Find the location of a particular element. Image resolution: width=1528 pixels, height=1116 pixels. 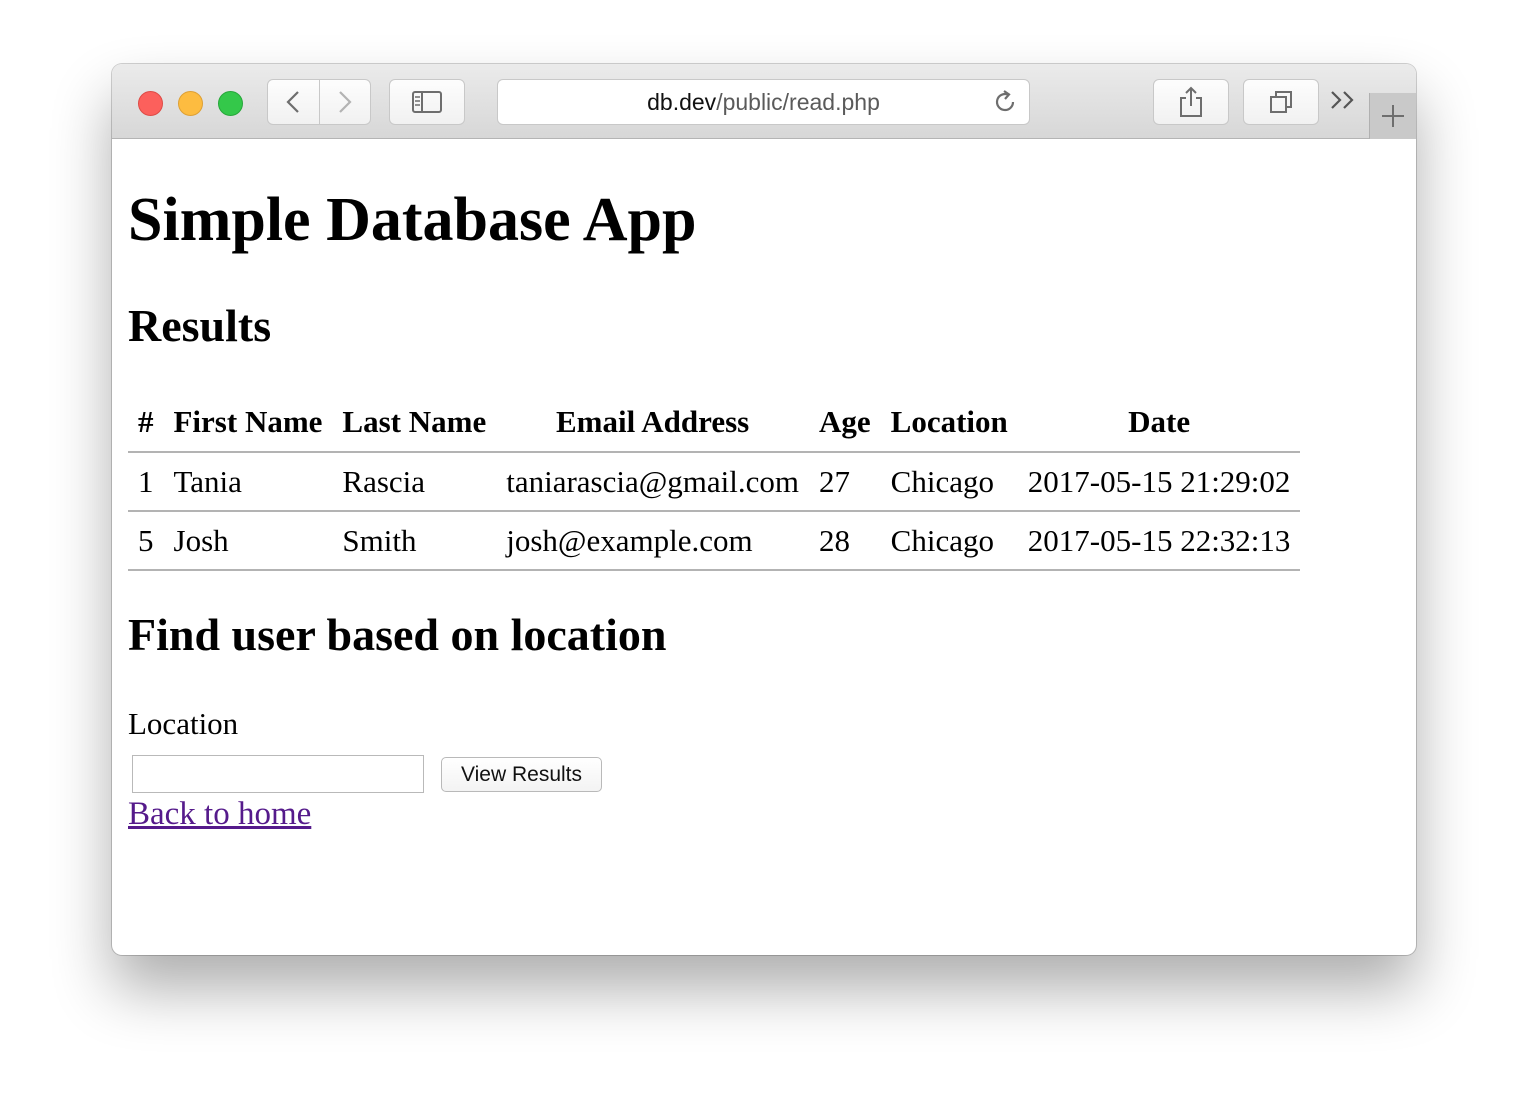

cell-age: 27 is located at coordinates (845, 482).